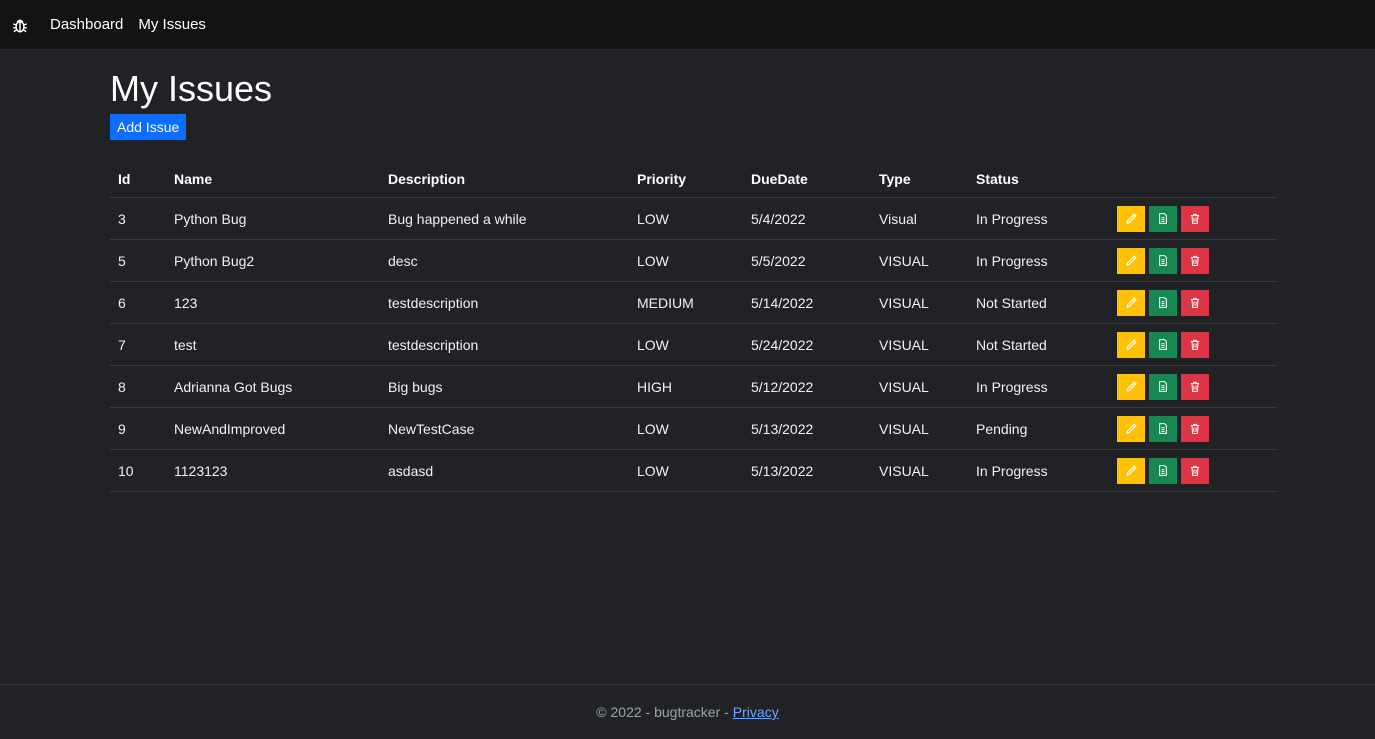 The height and width of the screenshot is (739, 1375). Describe the element at coordinates (273, 179) in the screenshot. I see `header-name: Name` at that location.